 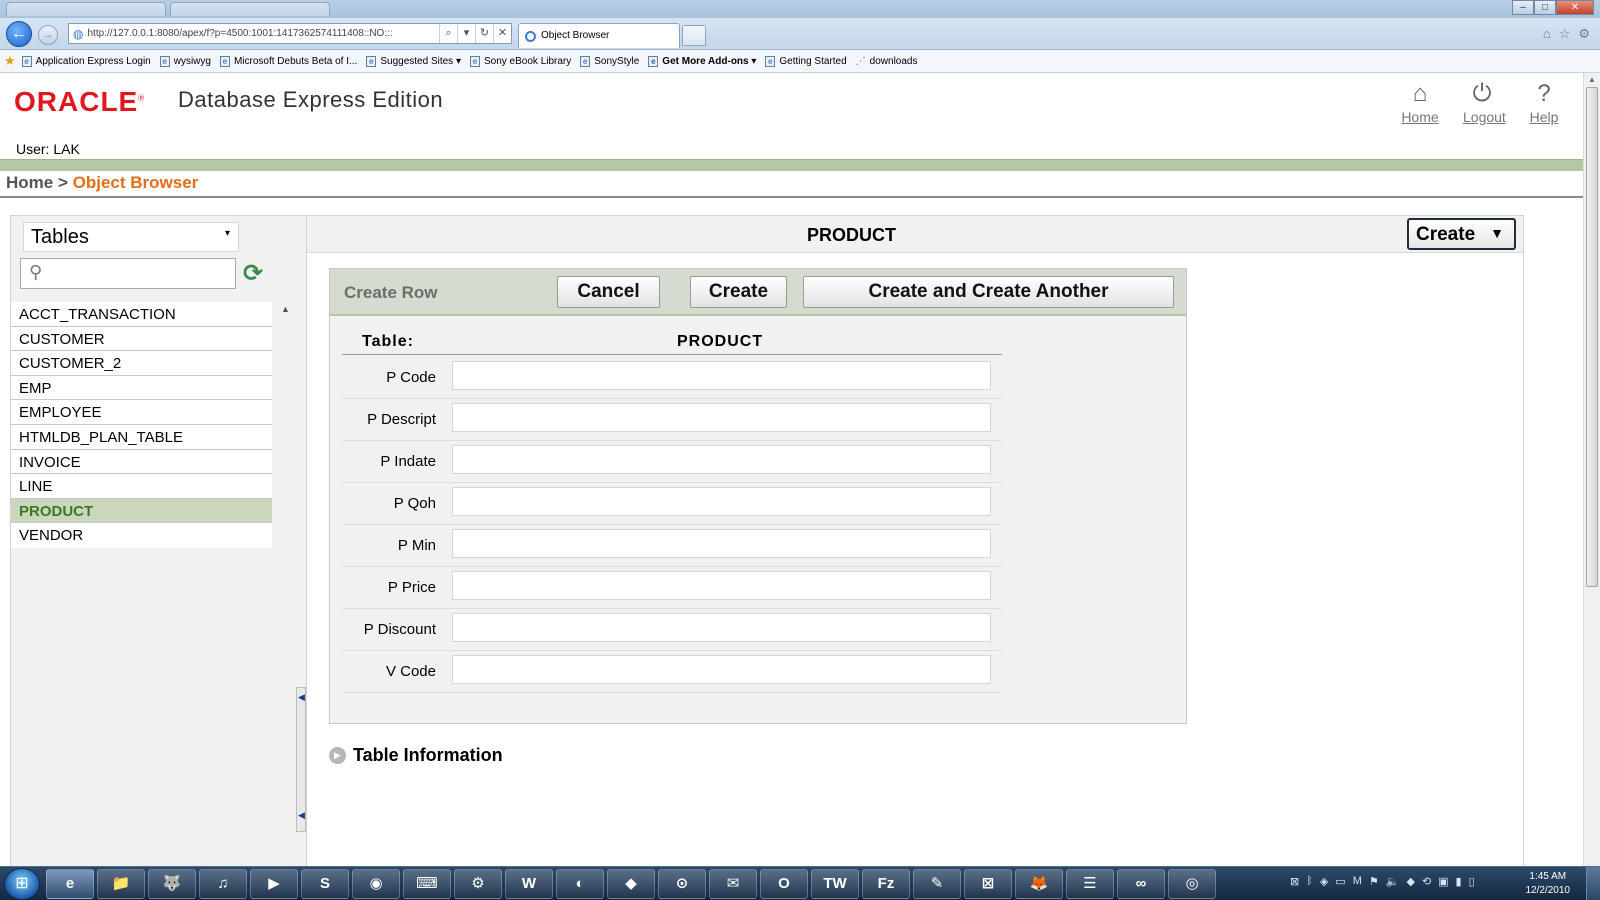 What do you see at coordinates (738, 292) in the screenshot?
I see `create-button: Create` at bounding box center [738, 292].